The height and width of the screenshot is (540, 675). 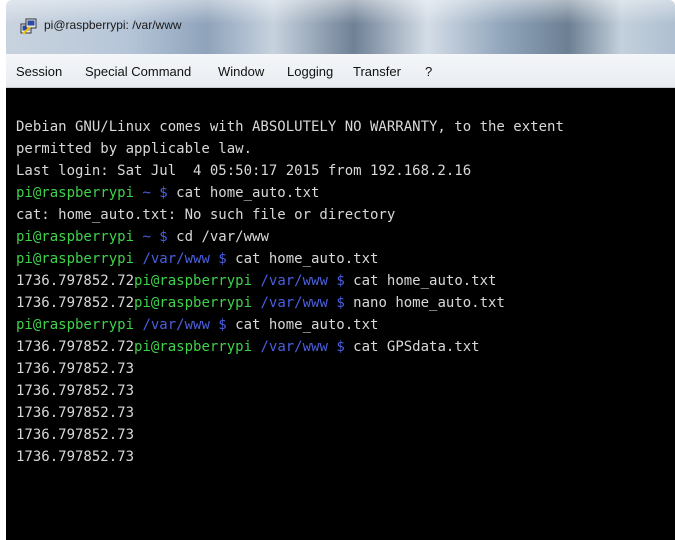 I want to click on title-bar: pi@raspberrypi: /var/www, so click(x=340, y=27).